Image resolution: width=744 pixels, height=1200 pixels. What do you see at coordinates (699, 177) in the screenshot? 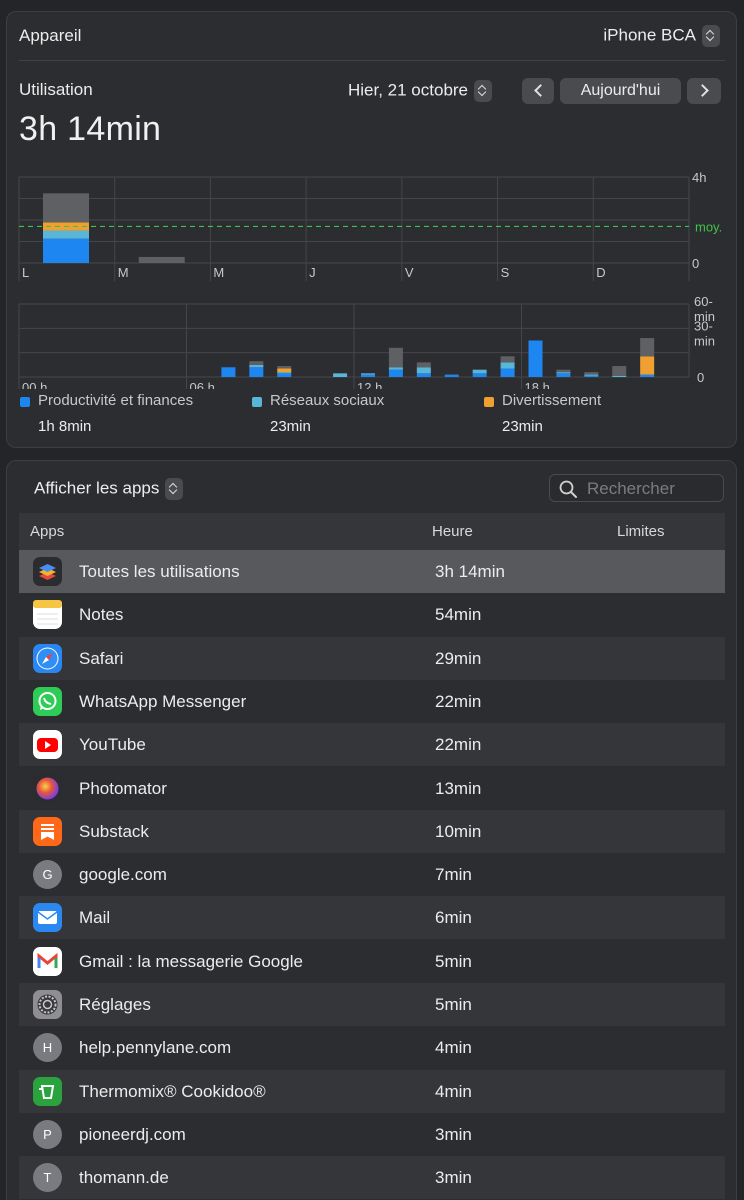
I see `y-tick-label: 4h` at bounding box center [699, 177].